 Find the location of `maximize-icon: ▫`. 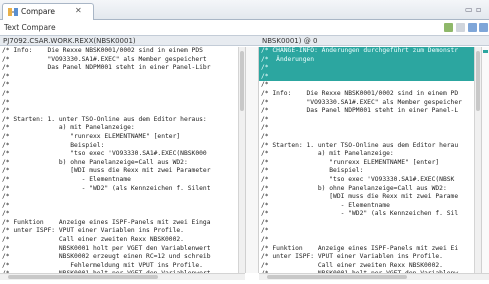

maximize-icon: ▫ is located at coordinates (478, 9).